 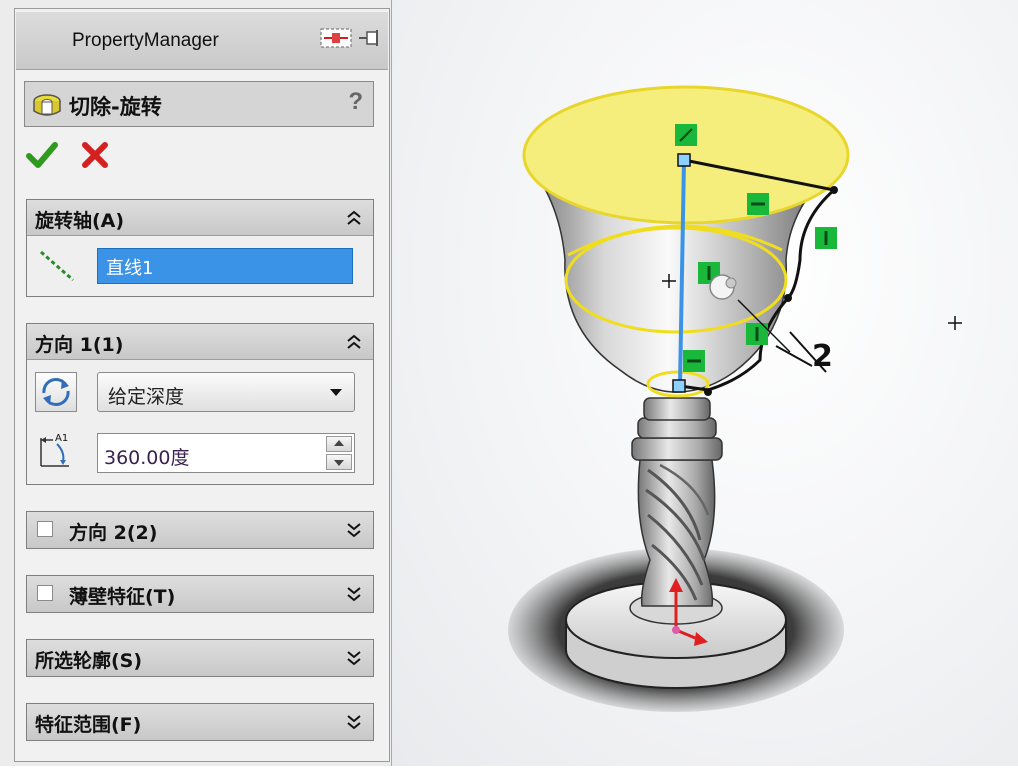 I want to click on direction-2-checkbox, so click(x=45, y=529).